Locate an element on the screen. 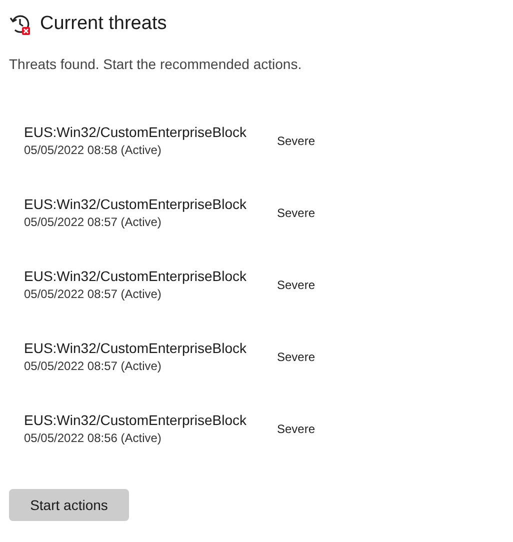 The width and height of the screenshot is (513, 542). start-actions-button: Start actions is located at coordinates (69, 505).